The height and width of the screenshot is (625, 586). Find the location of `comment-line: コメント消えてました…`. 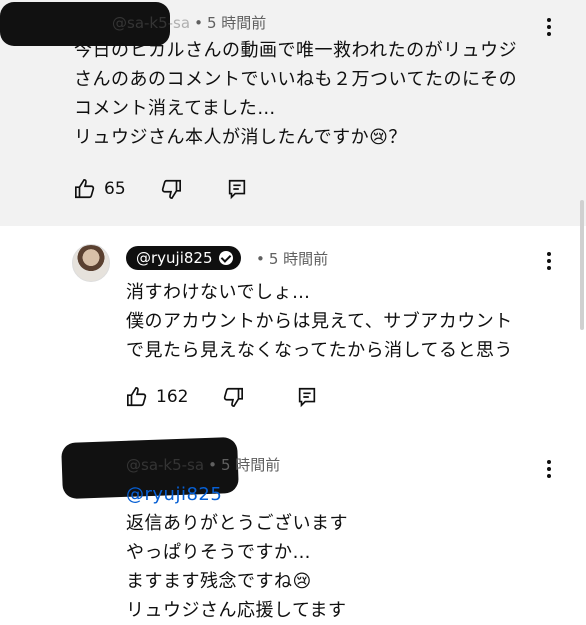

comment-line: コメント消えてました… is located at coordinates (175, 108).